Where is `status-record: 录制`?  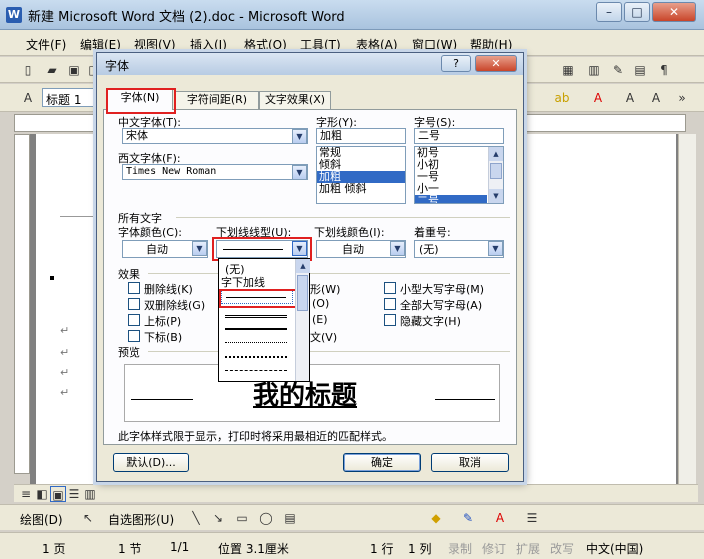 status-record: 录制 is located at coordinates (460, 548).